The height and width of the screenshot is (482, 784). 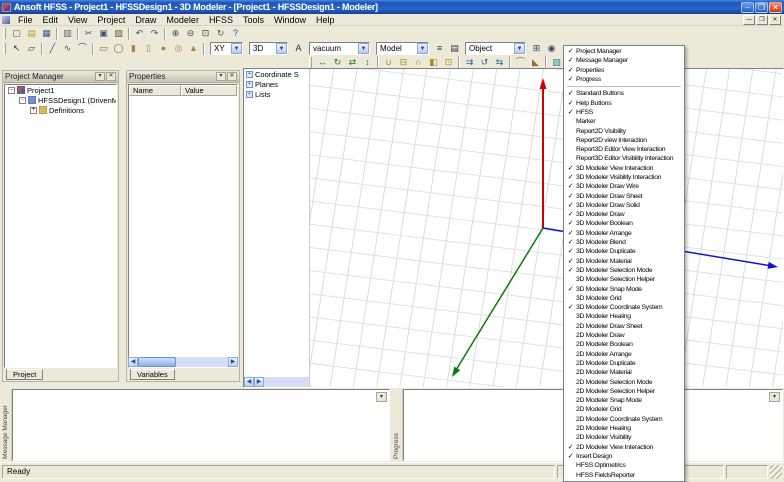 What do you see at coordinates (60, 110) in the screenshot?
I see `project-tree-item: + Definitions` at bounding box center [60, 110].